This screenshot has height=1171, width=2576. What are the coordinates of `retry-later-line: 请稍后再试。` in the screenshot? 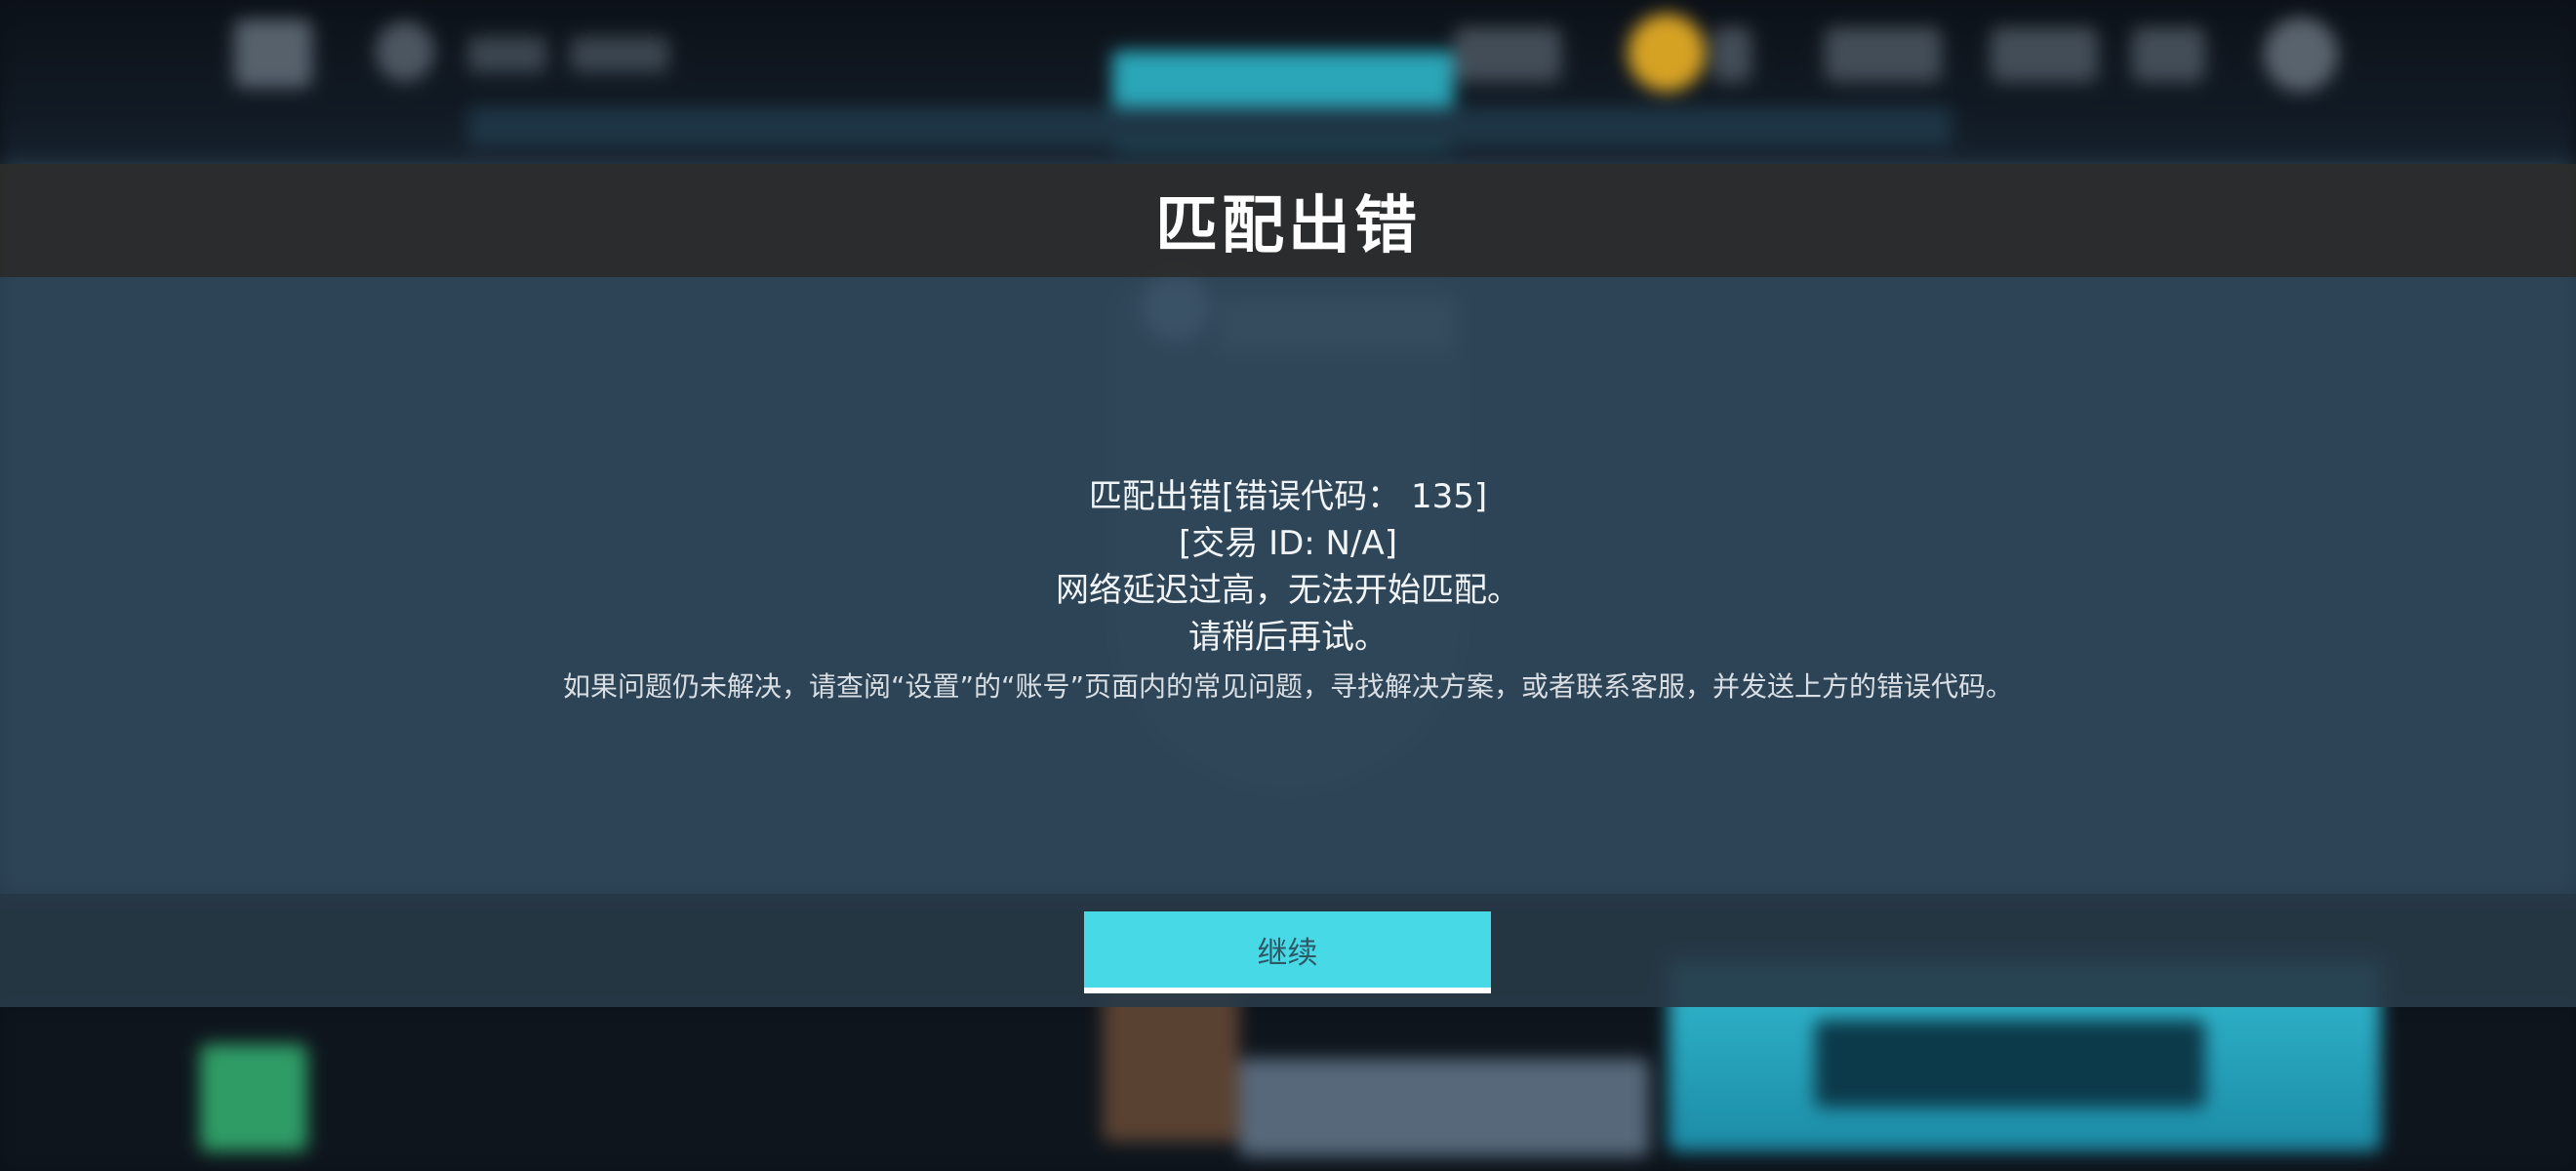 It's located at (1288, 637).